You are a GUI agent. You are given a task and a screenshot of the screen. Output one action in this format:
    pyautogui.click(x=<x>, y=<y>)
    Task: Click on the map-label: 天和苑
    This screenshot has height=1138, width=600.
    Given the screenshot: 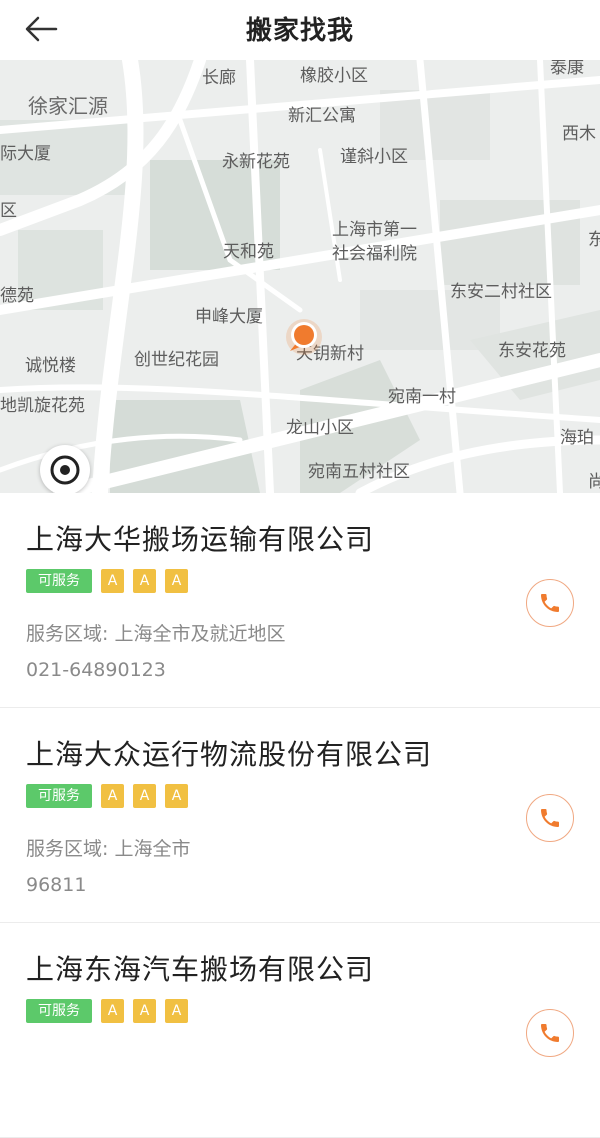 What is the action you would take?
    pyautogui.click(x=248, y=252)
    